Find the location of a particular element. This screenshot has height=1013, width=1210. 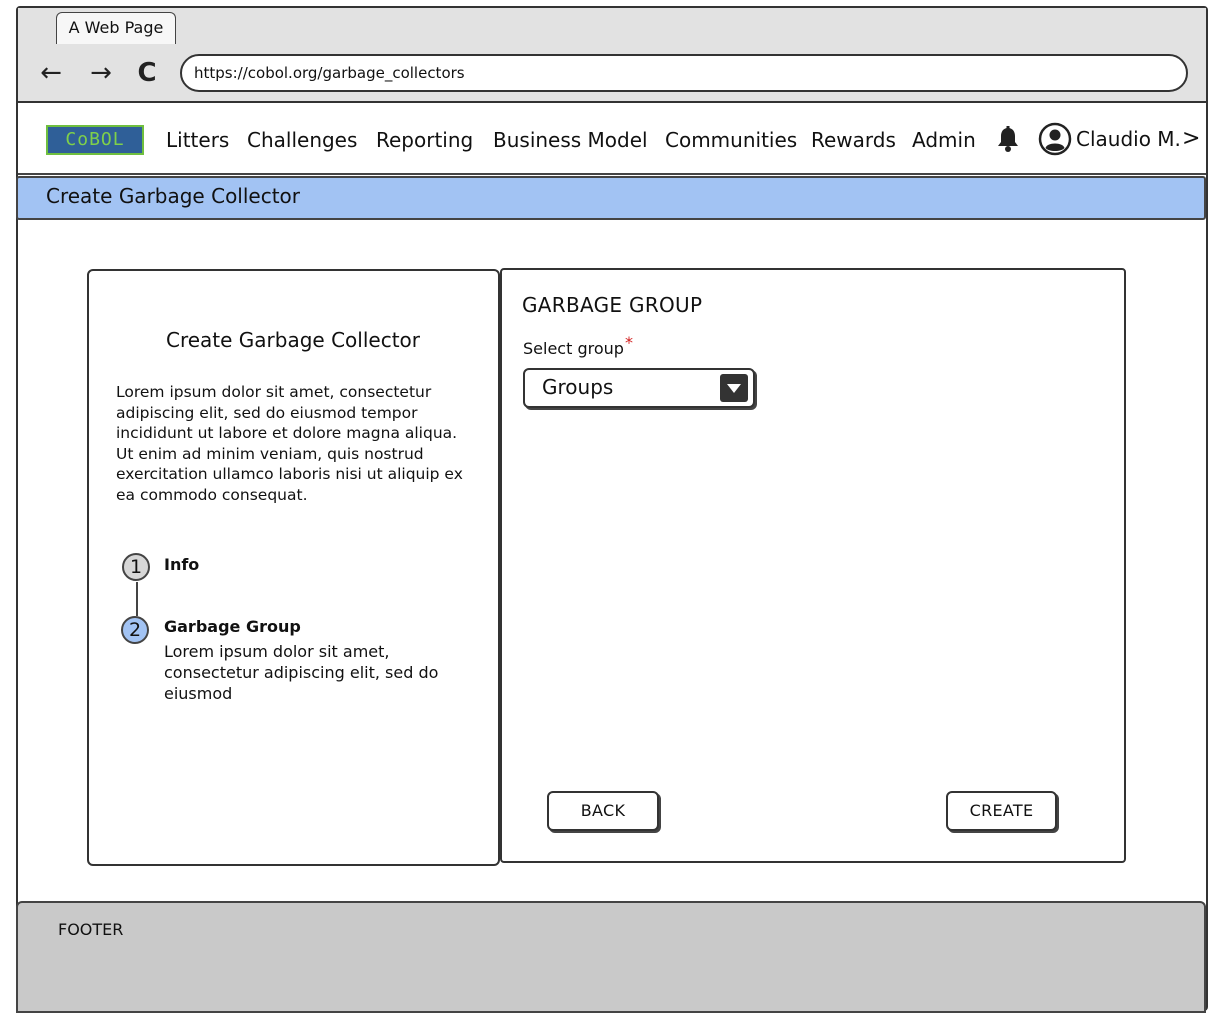

page-title: Create Garbage Collector is located at coordinates (173, 196).